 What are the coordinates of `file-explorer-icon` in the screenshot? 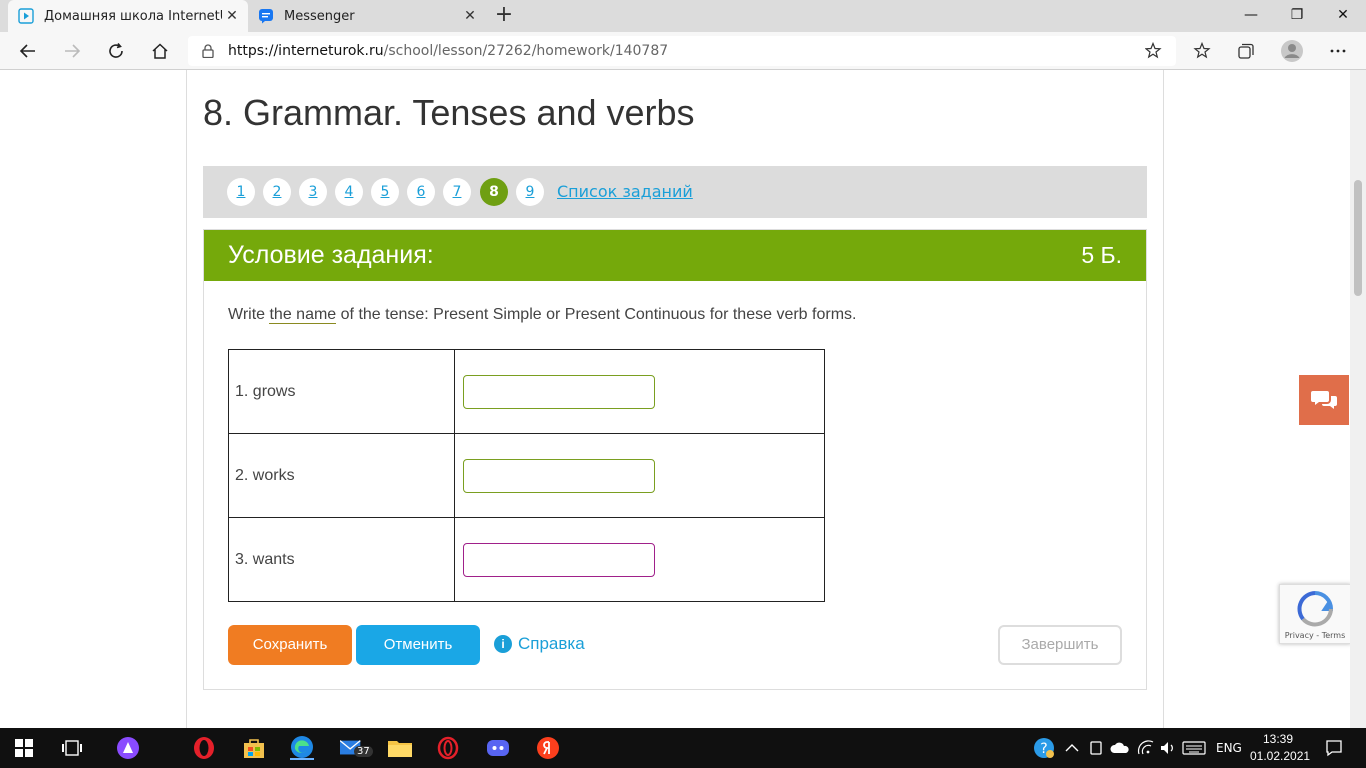 It's located at (400, 748).